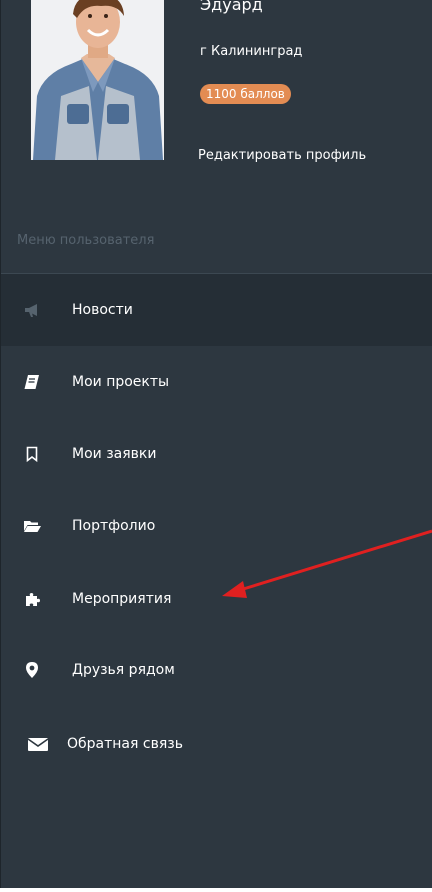 The height and width of the screenshot is (892, 432). I want to click on menu-item-label: Портфолио, so click(114, 526).